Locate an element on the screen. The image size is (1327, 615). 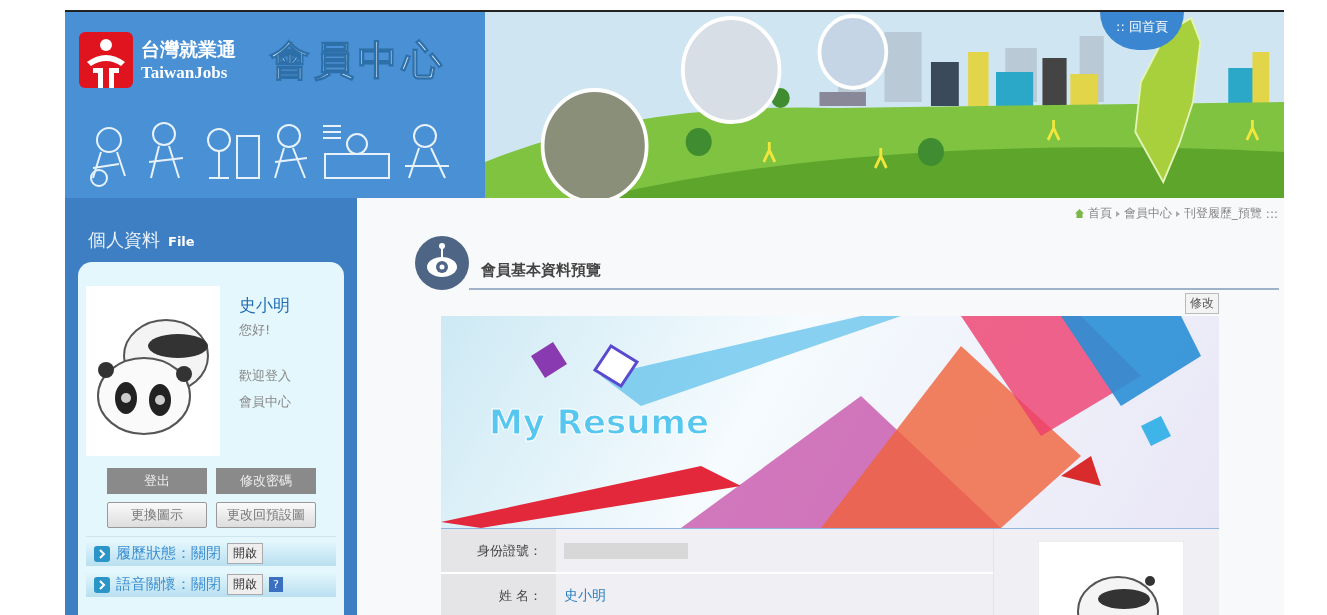
account-button: 登出 is located at coordinates (156, 481).